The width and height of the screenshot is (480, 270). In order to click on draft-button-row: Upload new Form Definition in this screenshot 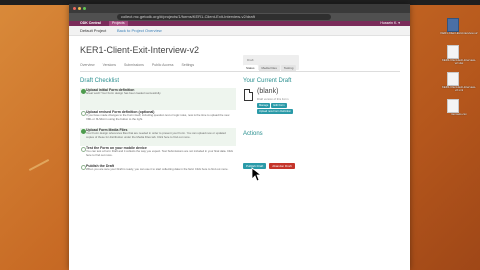, I will do `click(275, 111)`.